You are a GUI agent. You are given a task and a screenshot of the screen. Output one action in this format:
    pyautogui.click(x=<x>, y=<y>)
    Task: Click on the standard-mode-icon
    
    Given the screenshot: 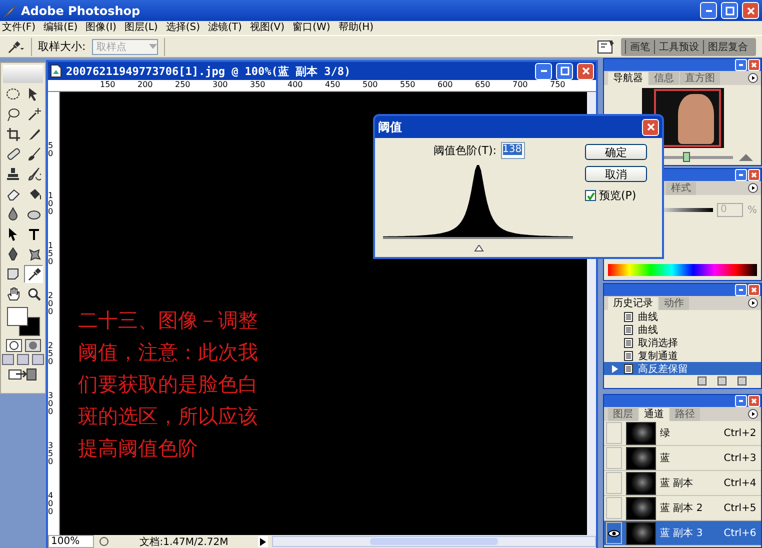 What is the action you would take?
    pyautogui.click(x=14, y=345)
    